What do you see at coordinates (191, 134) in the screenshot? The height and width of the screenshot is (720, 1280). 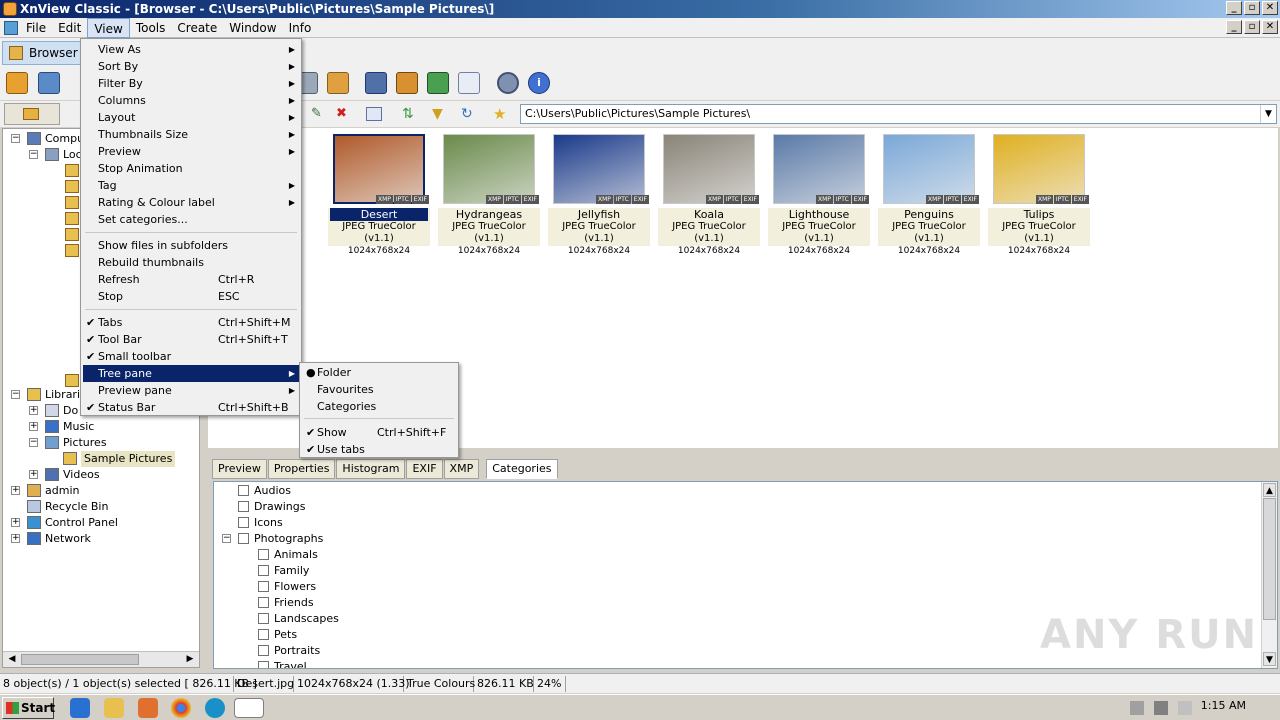 I see `menu-item-thumbnails-size: Thumbnails Size ▶` at bounding box center [191, 134].